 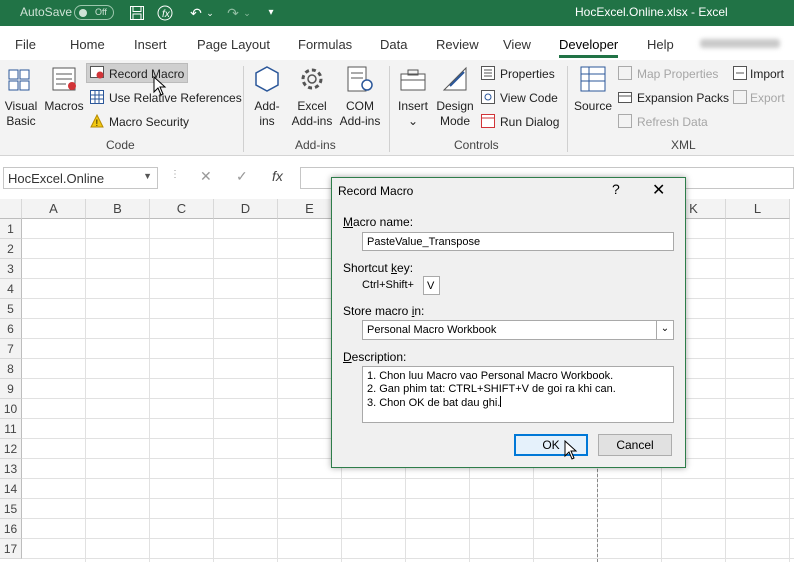 What do you see at coordinates (393, 44) in the screenshot?
I see `tab-data: Data` at bounding box center [393, 44].